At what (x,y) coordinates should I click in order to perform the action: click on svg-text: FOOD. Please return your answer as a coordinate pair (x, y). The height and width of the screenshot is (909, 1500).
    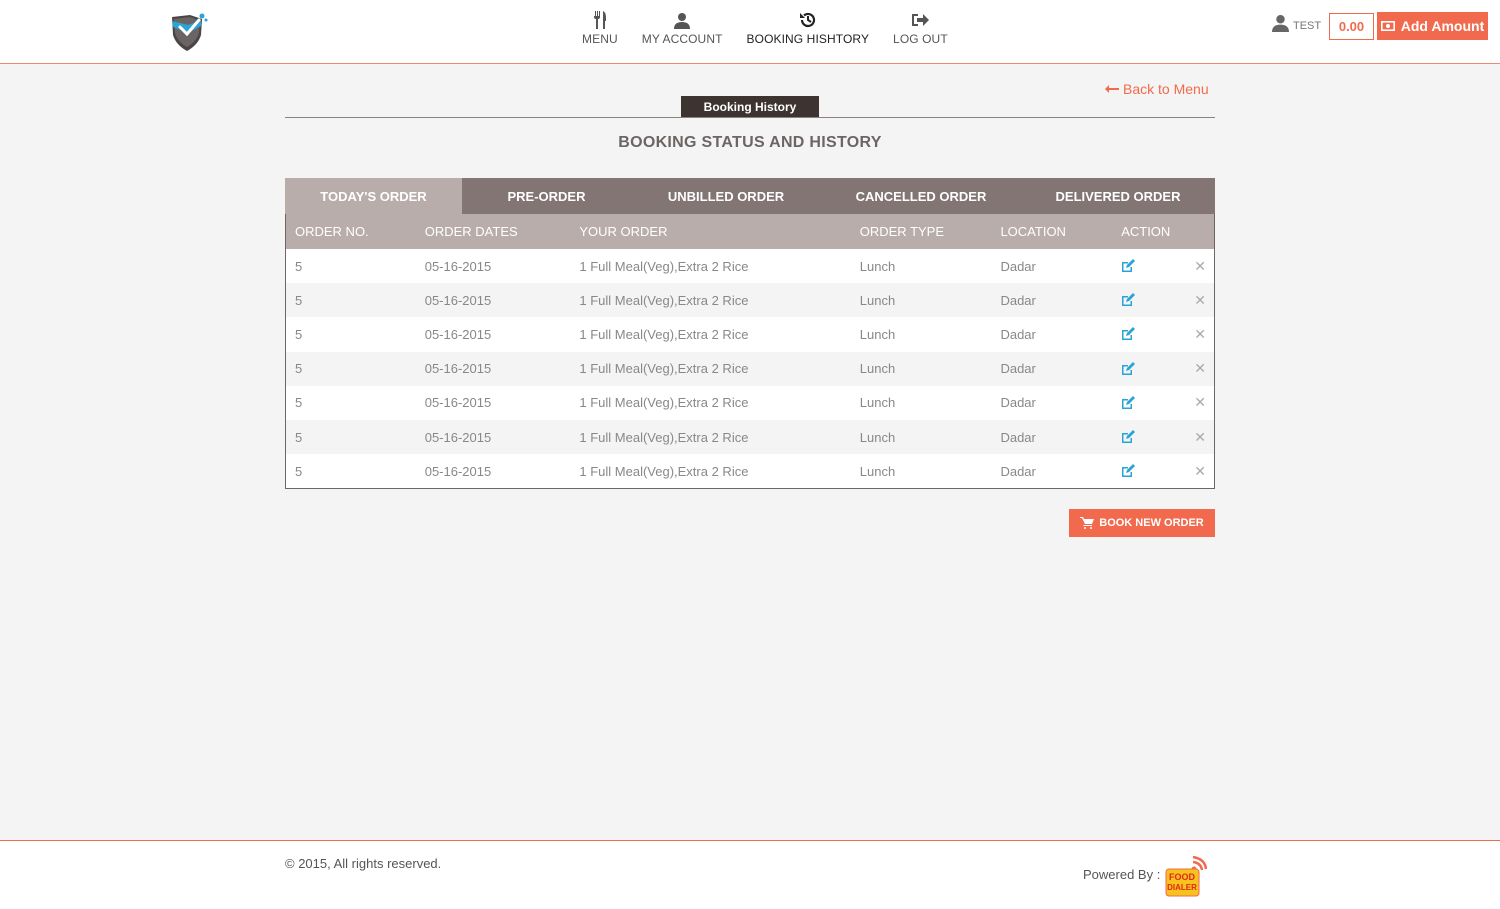
    Looking at the image, I should click on (1182, 877).